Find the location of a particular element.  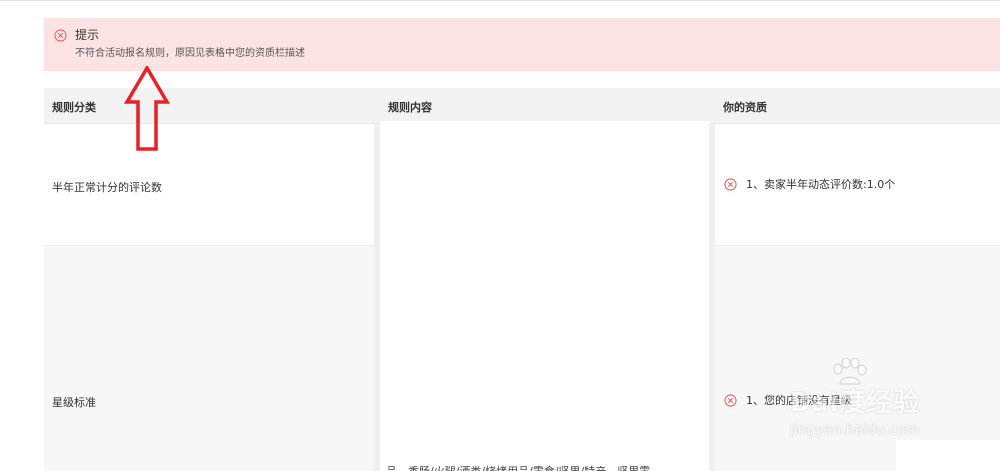

table-row: 1、卖家半年动态评价数:1.0个 is located at coordinates (857, 184).